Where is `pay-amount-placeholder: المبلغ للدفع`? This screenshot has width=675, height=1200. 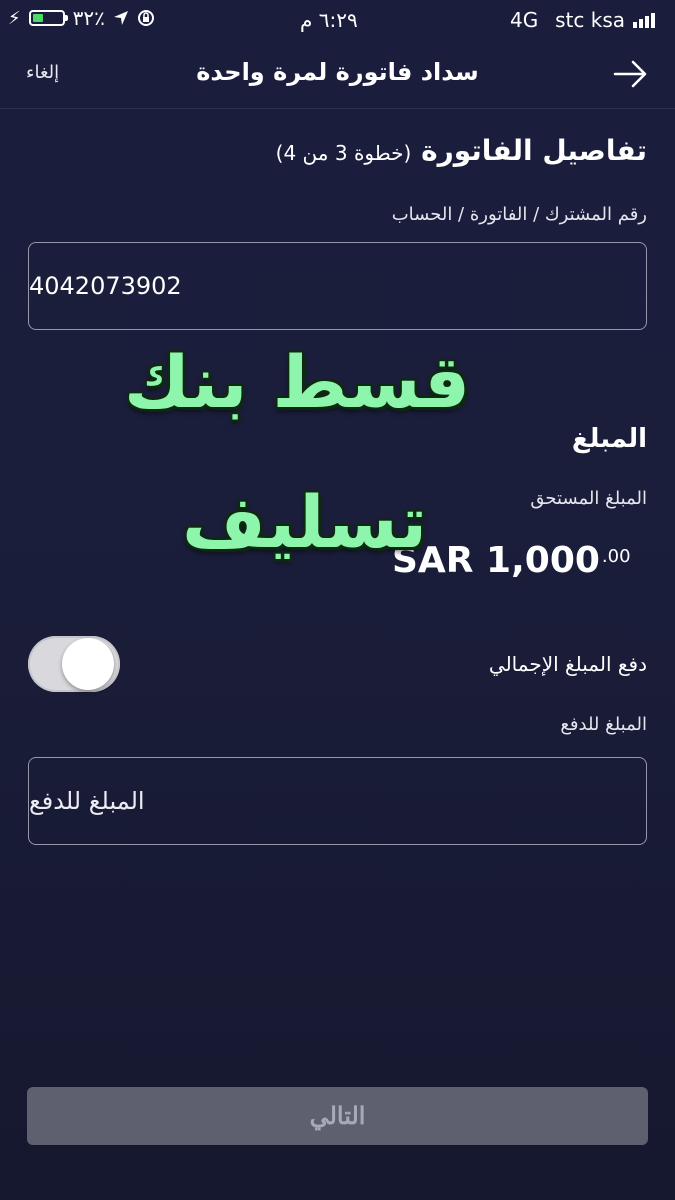
pay-amount-placeholder: المبلغ للدفع is located at coordinates (87, 801).